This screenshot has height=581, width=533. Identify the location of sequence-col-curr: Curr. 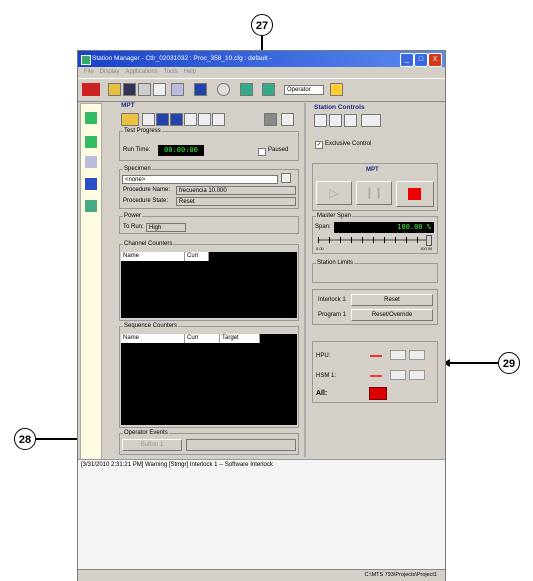
(202, 338).